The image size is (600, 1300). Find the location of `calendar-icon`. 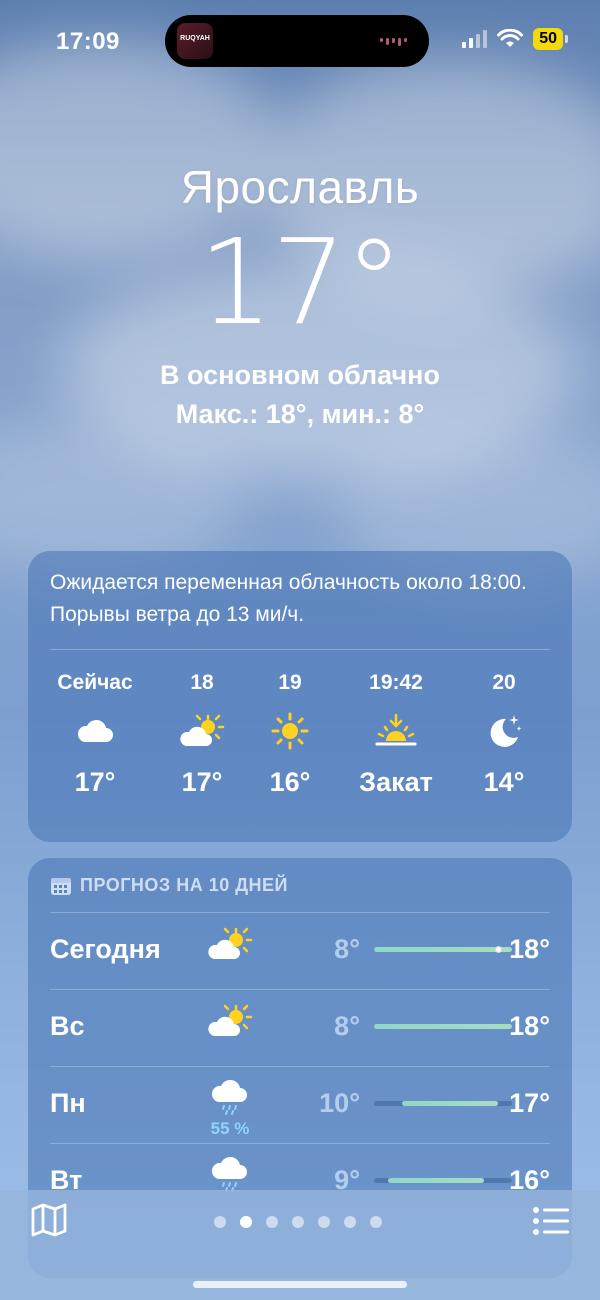

calendar-icon is located at coordinates (61, 886).